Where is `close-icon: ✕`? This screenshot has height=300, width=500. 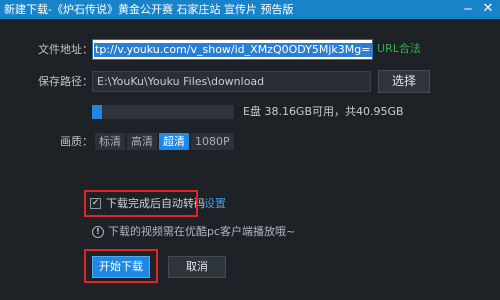
close-icon: ✕ is located at coordinates (488, 9).